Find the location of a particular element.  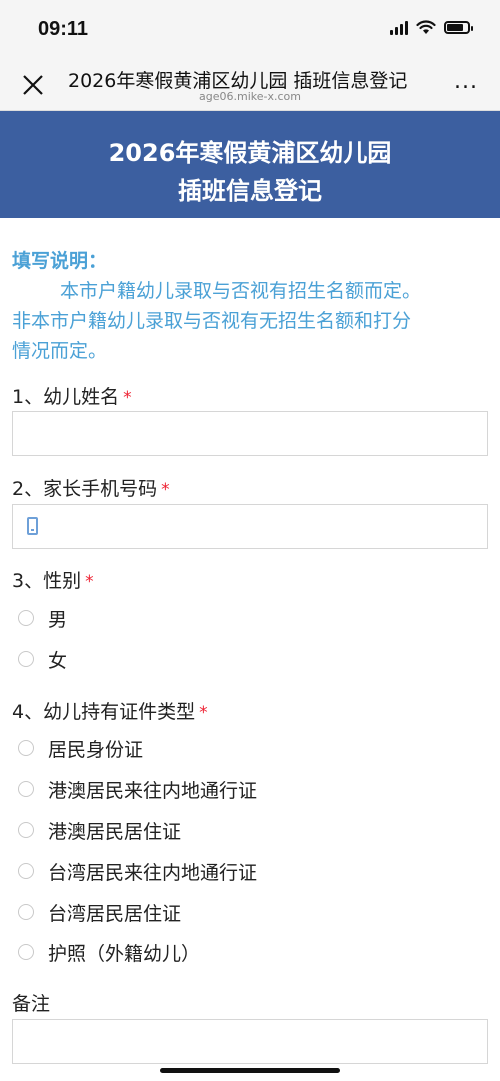

question-parent-phone-label: 2、家长手机号码 * is located at coordinates (91, 487).